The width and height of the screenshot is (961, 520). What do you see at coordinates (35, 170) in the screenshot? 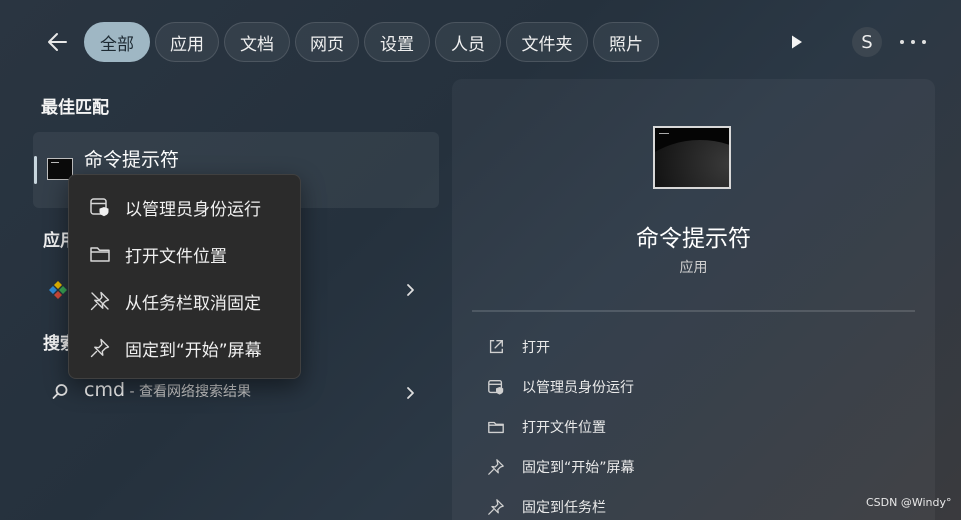
I see `selection-indicator` at bounding box center [35, 170].